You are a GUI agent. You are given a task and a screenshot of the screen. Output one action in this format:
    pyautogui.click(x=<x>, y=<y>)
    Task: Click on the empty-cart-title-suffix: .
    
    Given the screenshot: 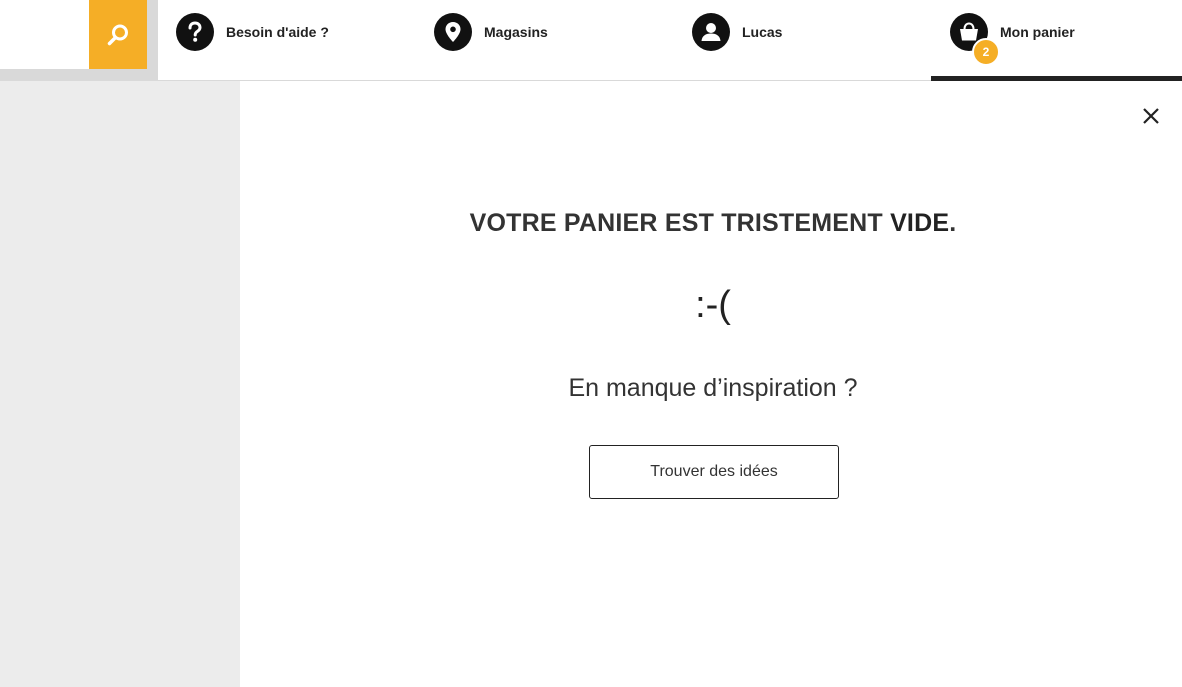 What is the action you would take?
    pyautogui.click(x=953, y=223)
    